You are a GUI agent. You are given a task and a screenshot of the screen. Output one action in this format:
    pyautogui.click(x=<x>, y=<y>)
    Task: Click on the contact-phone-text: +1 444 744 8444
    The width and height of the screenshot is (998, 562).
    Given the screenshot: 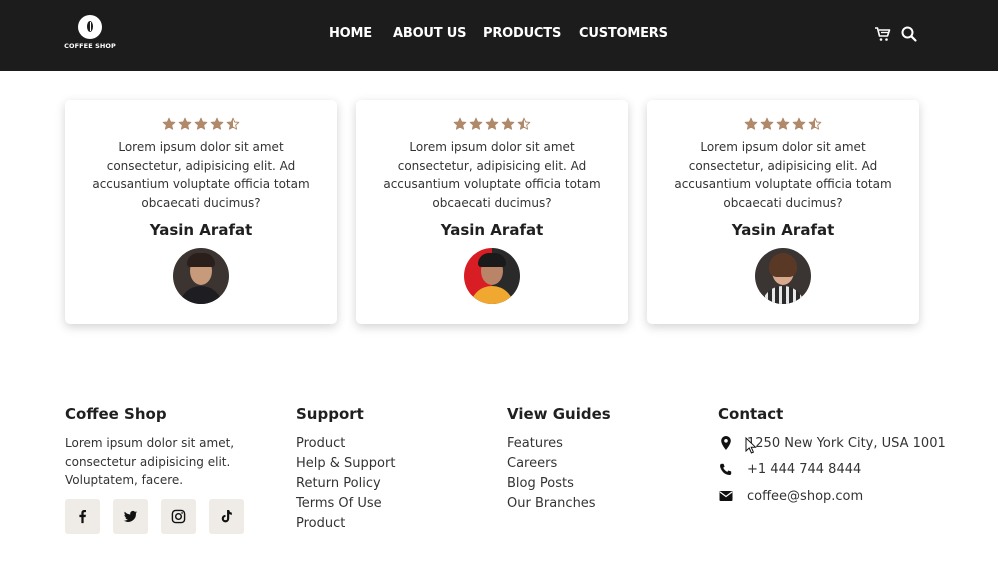 What is the action you would take?
    pyautogui.click(x=804, y=470)
    